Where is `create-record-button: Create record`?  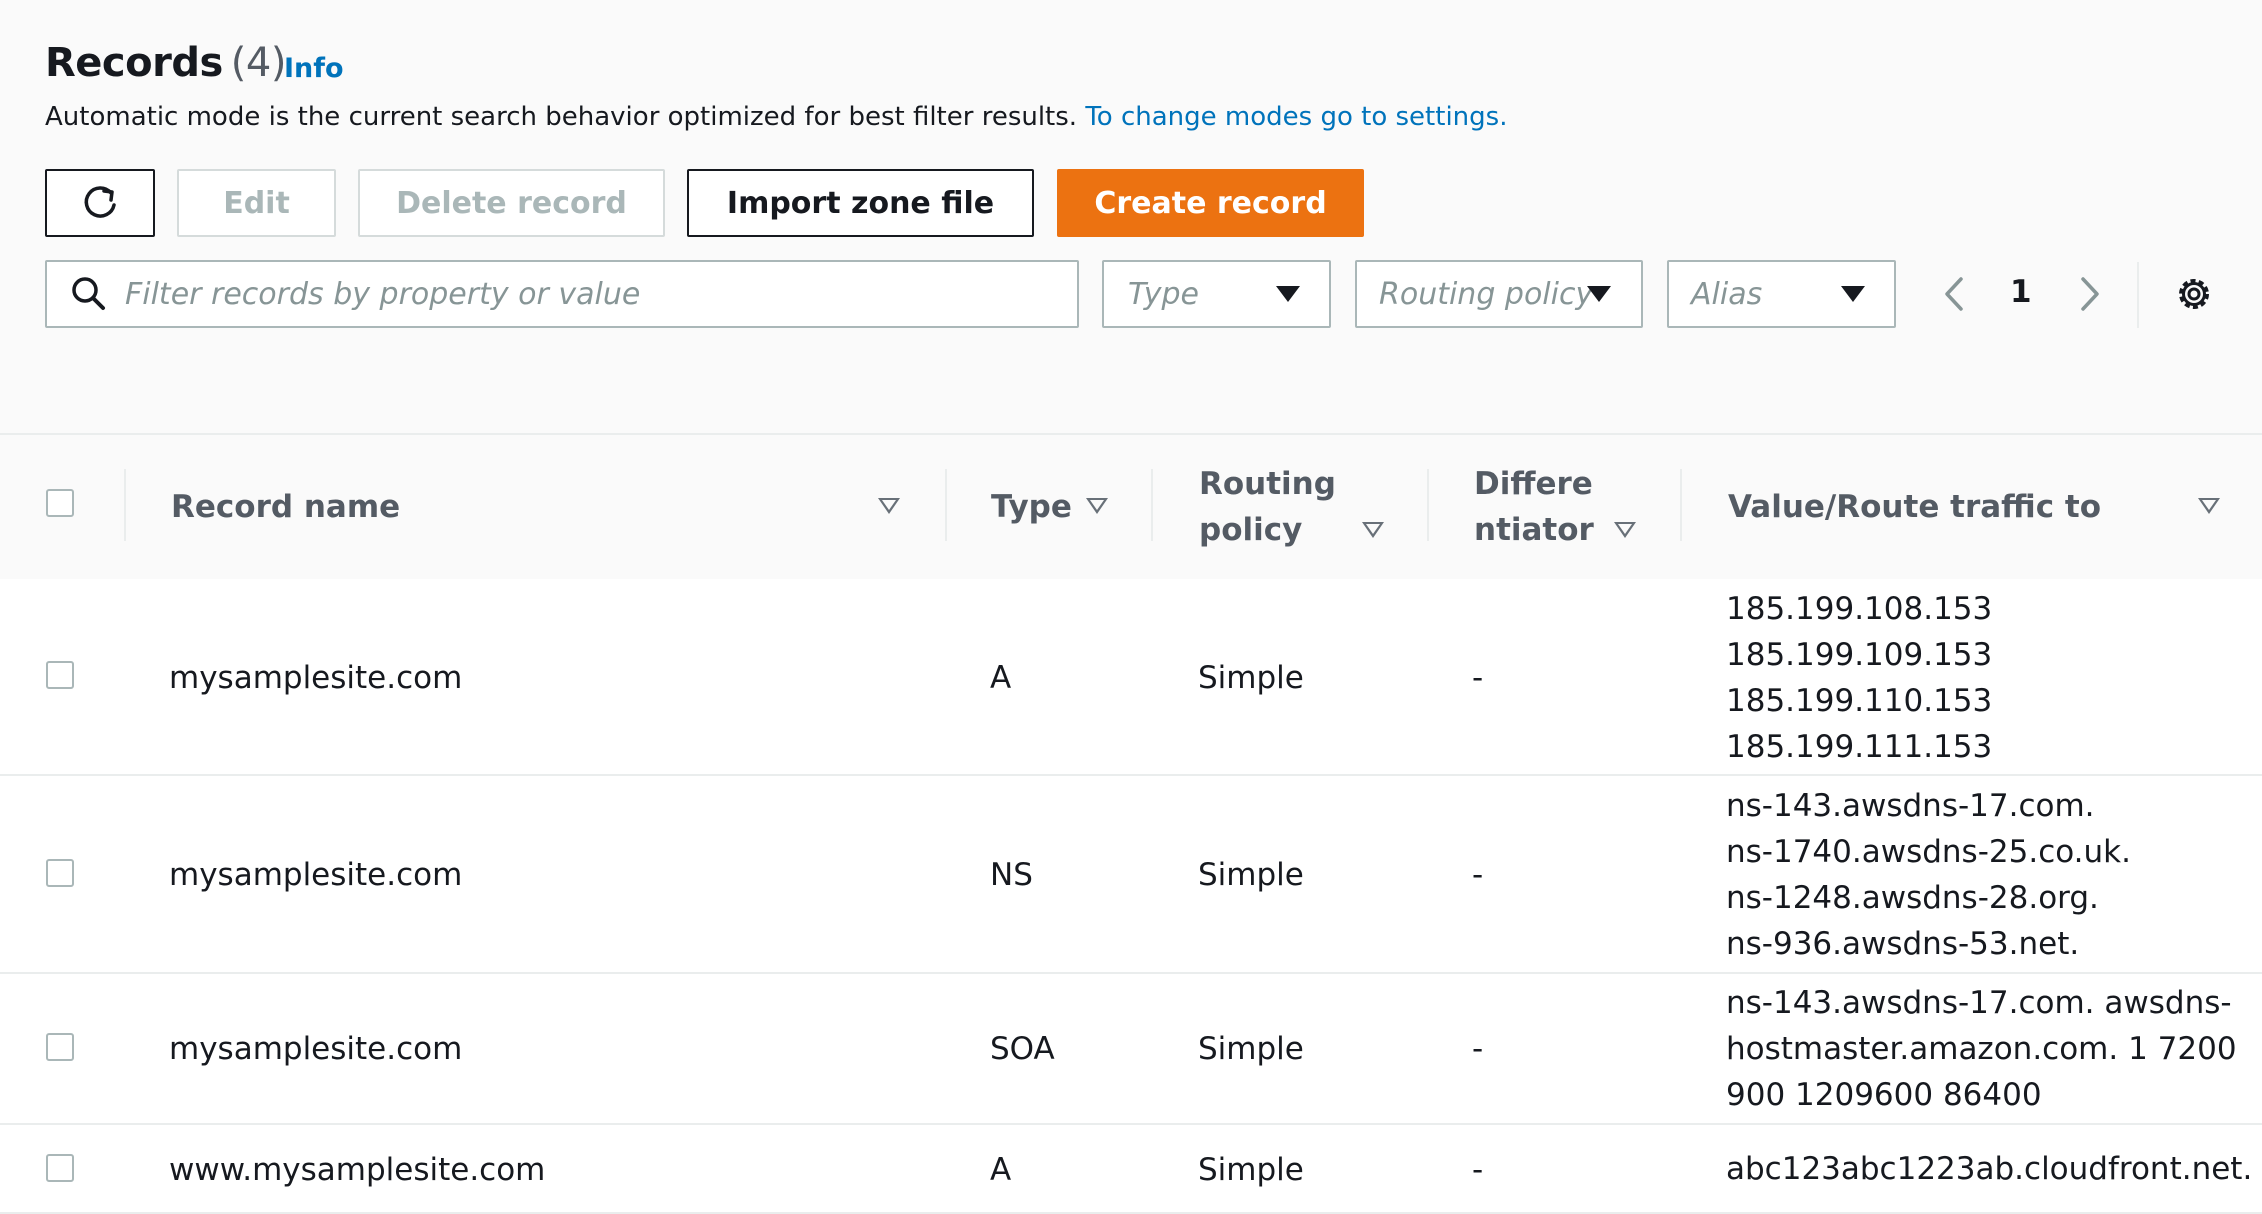 create-record-button: Create record is located at coordinates (1210, 203).